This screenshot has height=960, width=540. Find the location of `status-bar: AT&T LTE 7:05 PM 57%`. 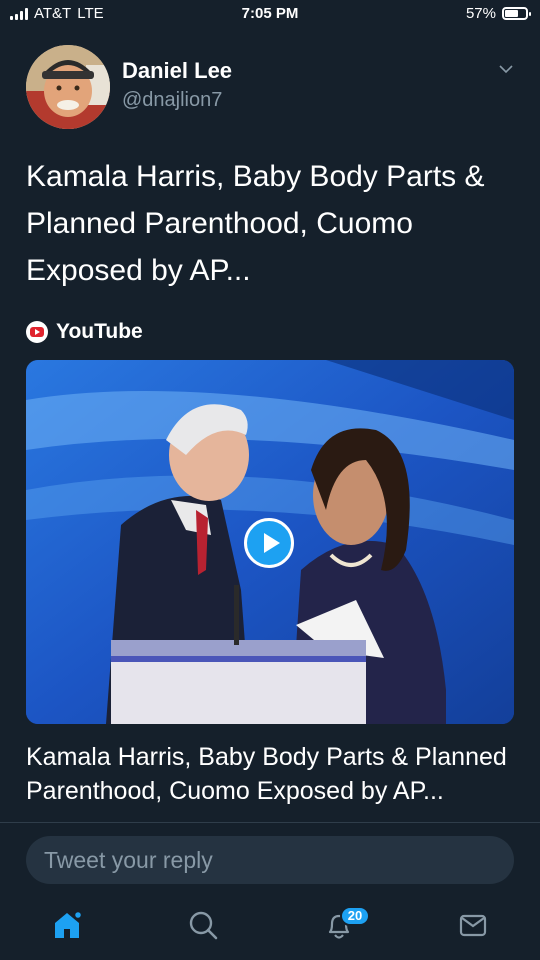

status-bar: AT&T LTE 7:05 PM 57% is located at coordinates (270, 14).